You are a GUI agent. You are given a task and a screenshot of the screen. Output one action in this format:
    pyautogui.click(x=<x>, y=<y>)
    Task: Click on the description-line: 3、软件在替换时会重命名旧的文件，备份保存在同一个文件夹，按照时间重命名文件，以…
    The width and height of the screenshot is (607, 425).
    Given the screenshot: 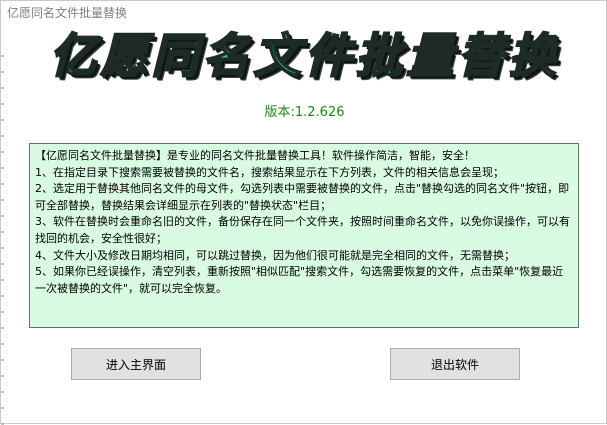 What is the action you would take?
    pyautogui.click(x=302, y=230)
    